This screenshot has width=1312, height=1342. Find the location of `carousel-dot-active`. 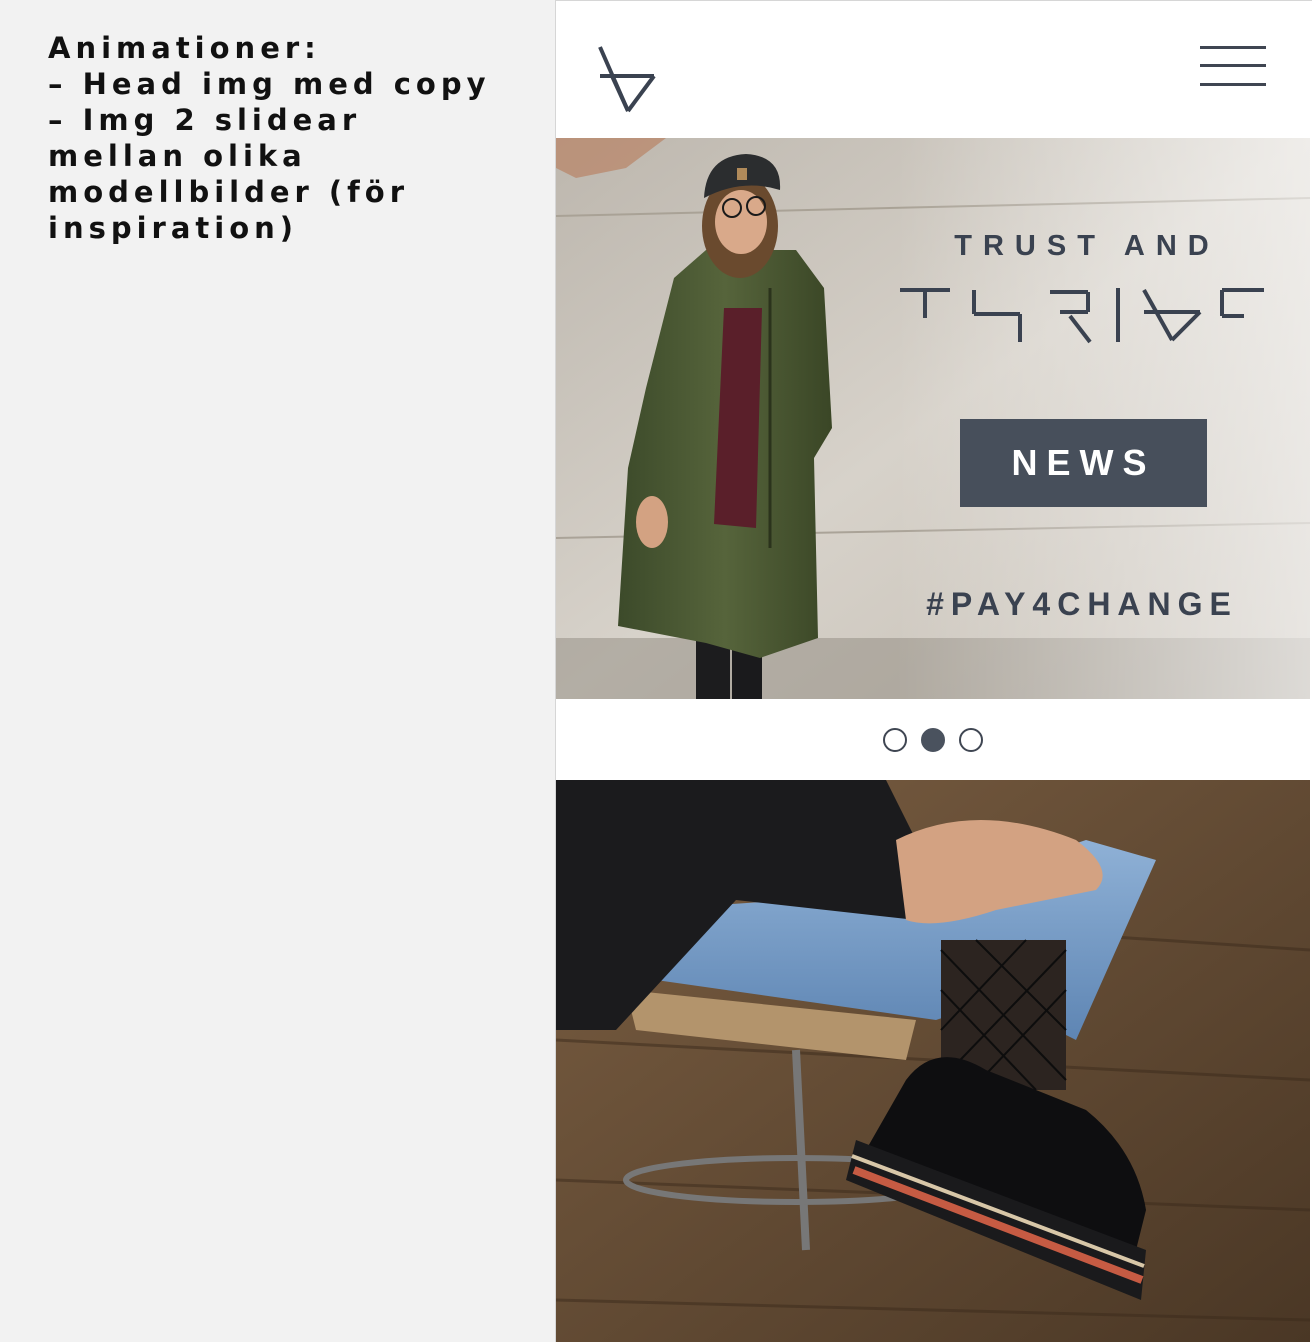

carousel-dot-active is located at coordinates (933, 739).